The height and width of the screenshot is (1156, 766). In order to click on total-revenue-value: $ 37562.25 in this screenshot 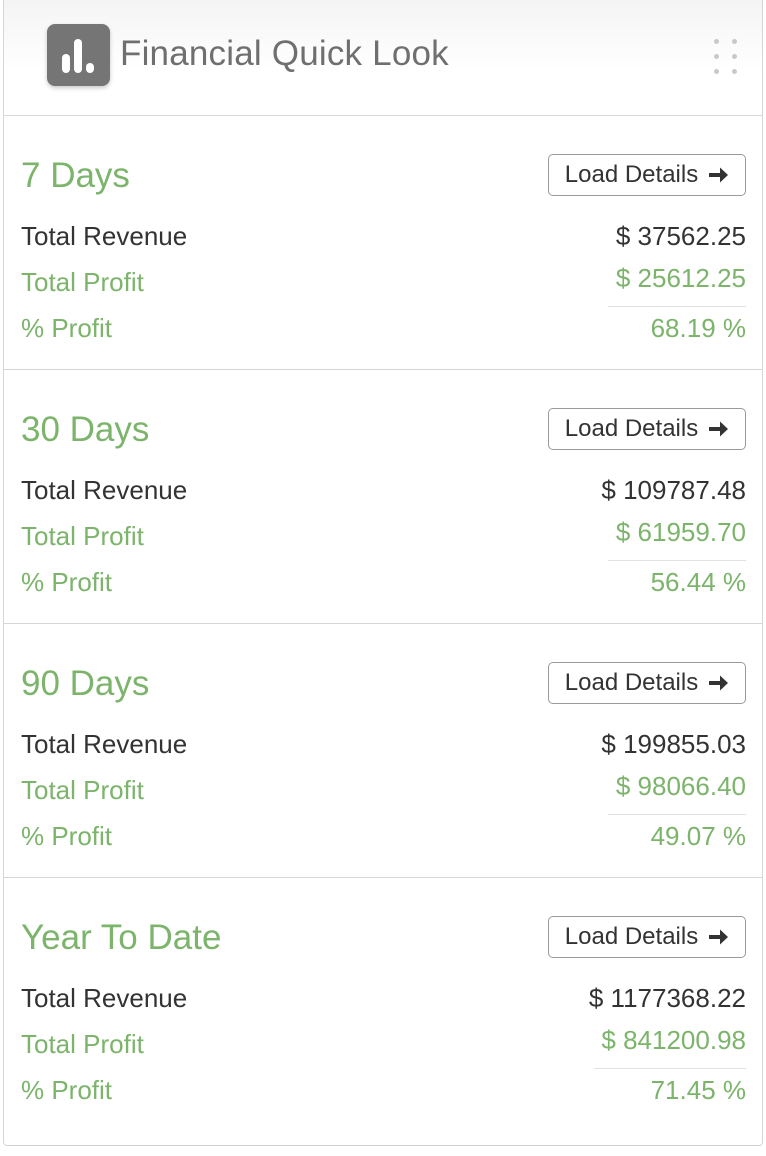, I will do `click(680, 236)`.